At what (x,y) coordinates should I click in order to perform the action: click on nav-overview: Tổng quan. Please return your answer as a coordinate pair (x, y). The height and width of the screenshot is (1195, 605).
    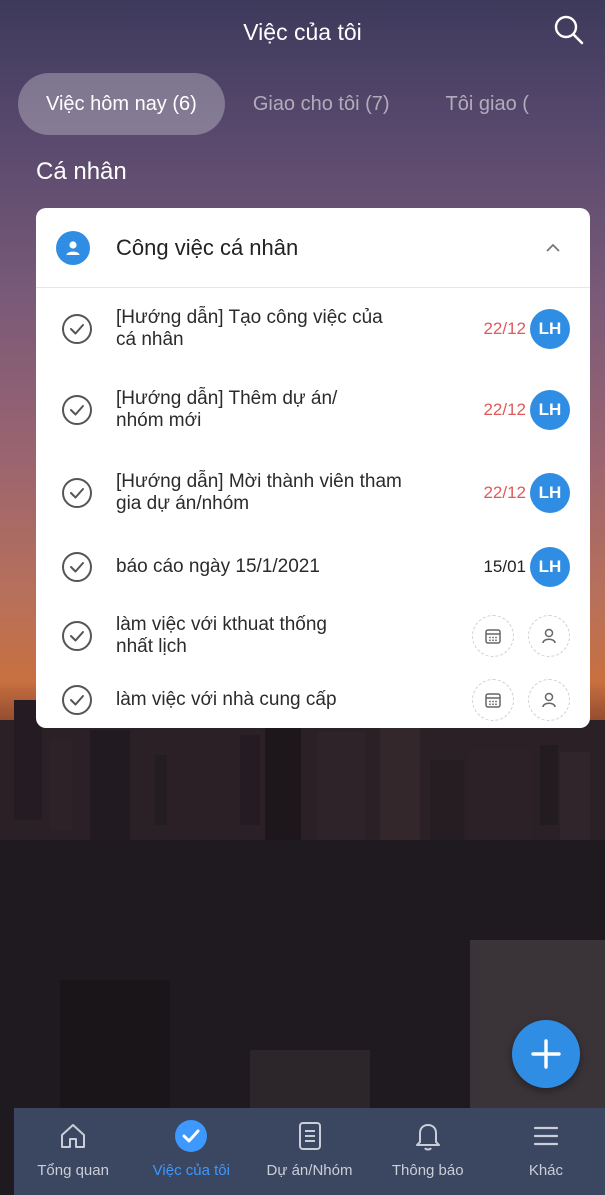
    Looking at the image, I should click on (73, 1151).